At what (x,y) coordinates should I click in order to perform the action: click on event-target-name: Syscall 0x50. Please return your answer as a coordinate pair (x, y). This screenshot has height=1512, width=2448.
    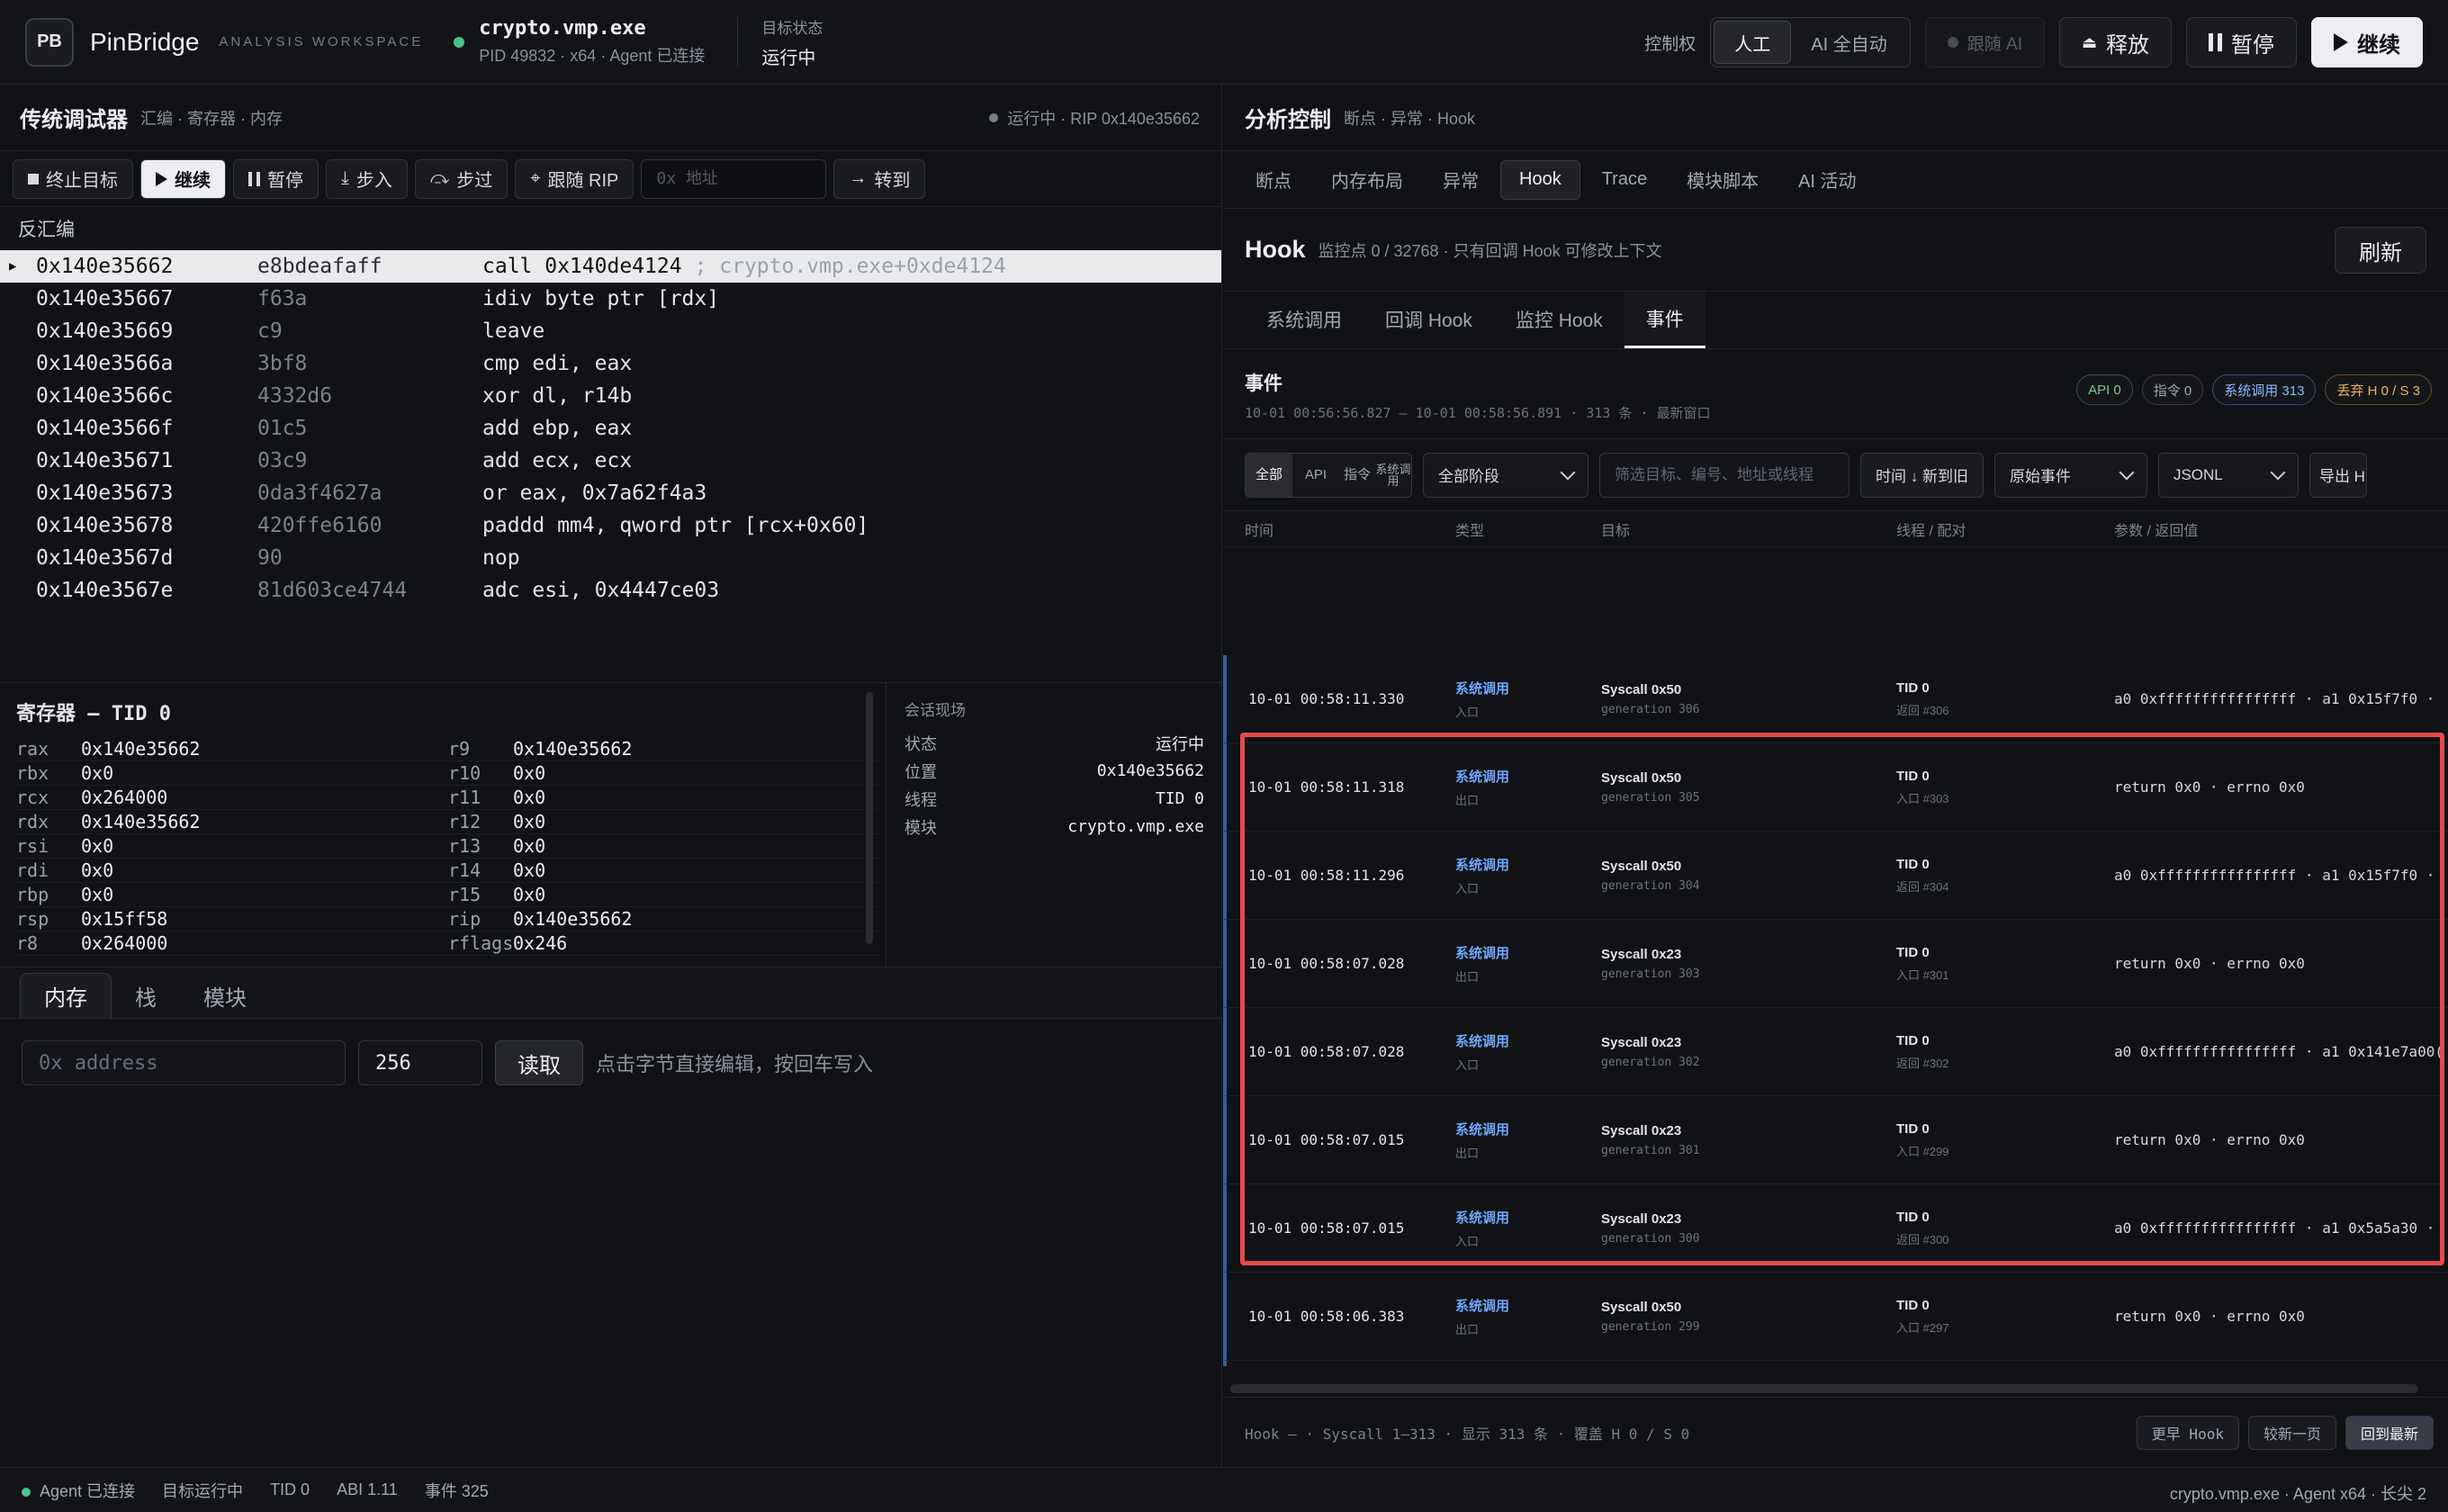
    Looking at the image, I should click on (1641, 866).